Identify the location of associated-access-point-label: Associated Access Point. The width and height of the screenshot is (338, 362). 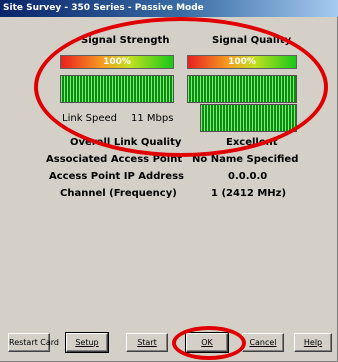
(114, 159).